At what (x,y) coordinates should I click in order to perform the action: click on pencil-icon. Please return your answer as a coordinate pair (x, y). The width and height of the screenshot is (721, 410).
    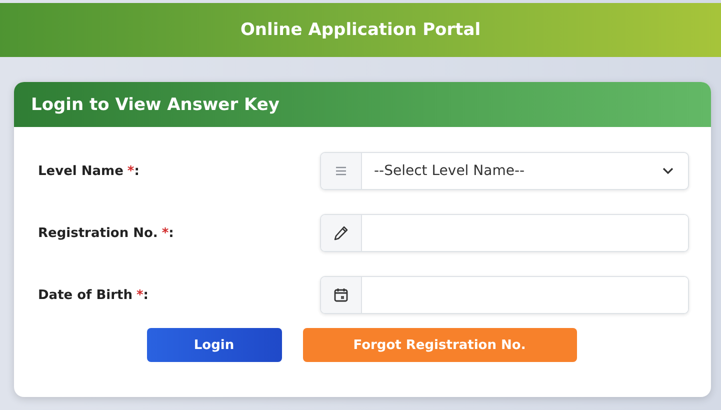
    Looking at the image, I should click on (341, 233).